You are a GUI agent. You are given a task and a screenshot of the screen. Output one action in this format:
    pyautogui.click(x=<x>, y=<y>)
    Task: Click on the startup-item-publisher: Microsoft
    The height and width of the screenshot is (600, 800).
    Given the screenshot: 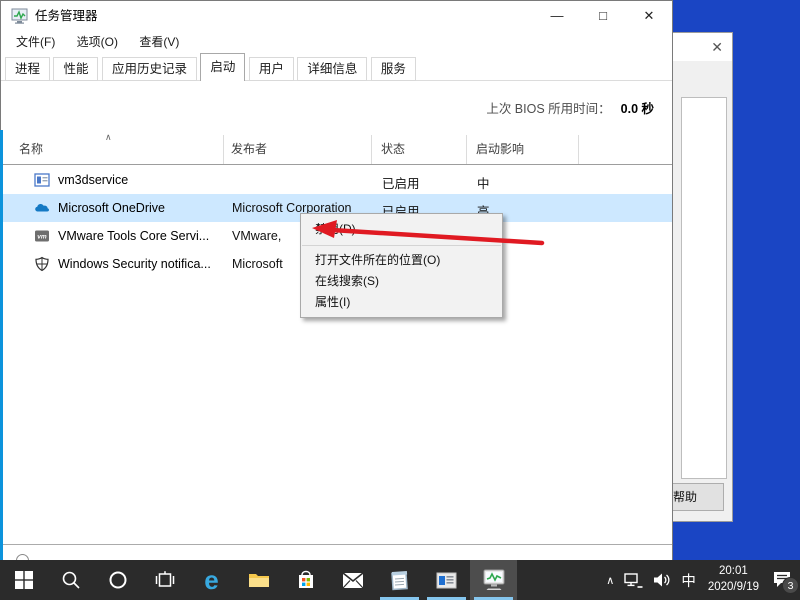 What is the action you would take?
    pyautogui.click(x=257, y=264)
    